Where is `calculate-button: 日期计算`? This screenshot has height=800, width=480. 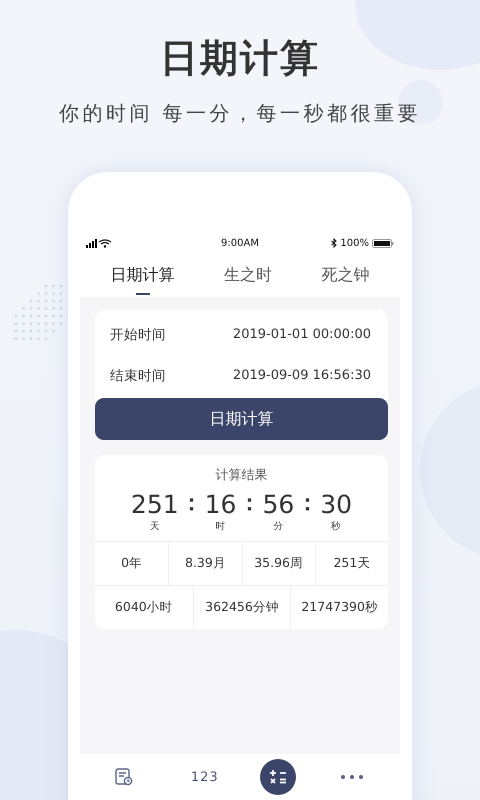 calculate-button: 日期计算 is located at coordinates (241, 419).